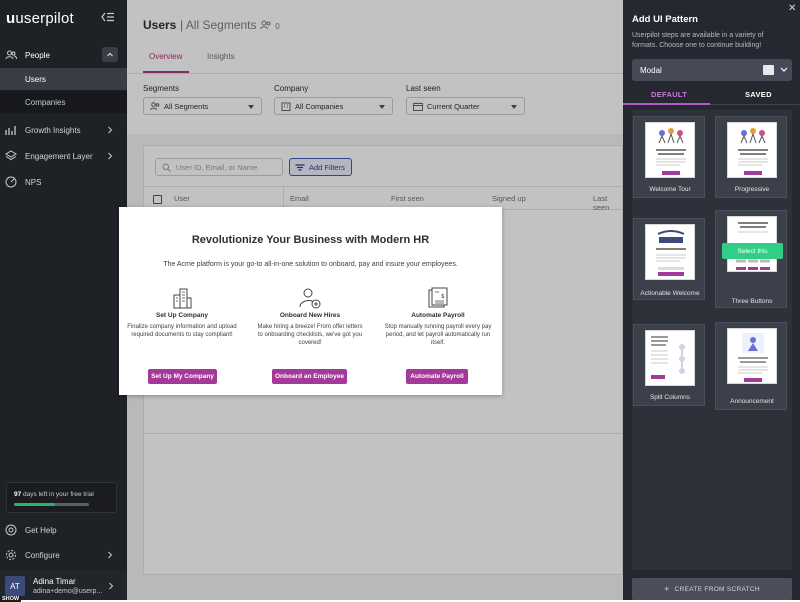  Describe the element at coordinates (752, 401) in the screenshot. I see `template-label: Announcement` at that location.